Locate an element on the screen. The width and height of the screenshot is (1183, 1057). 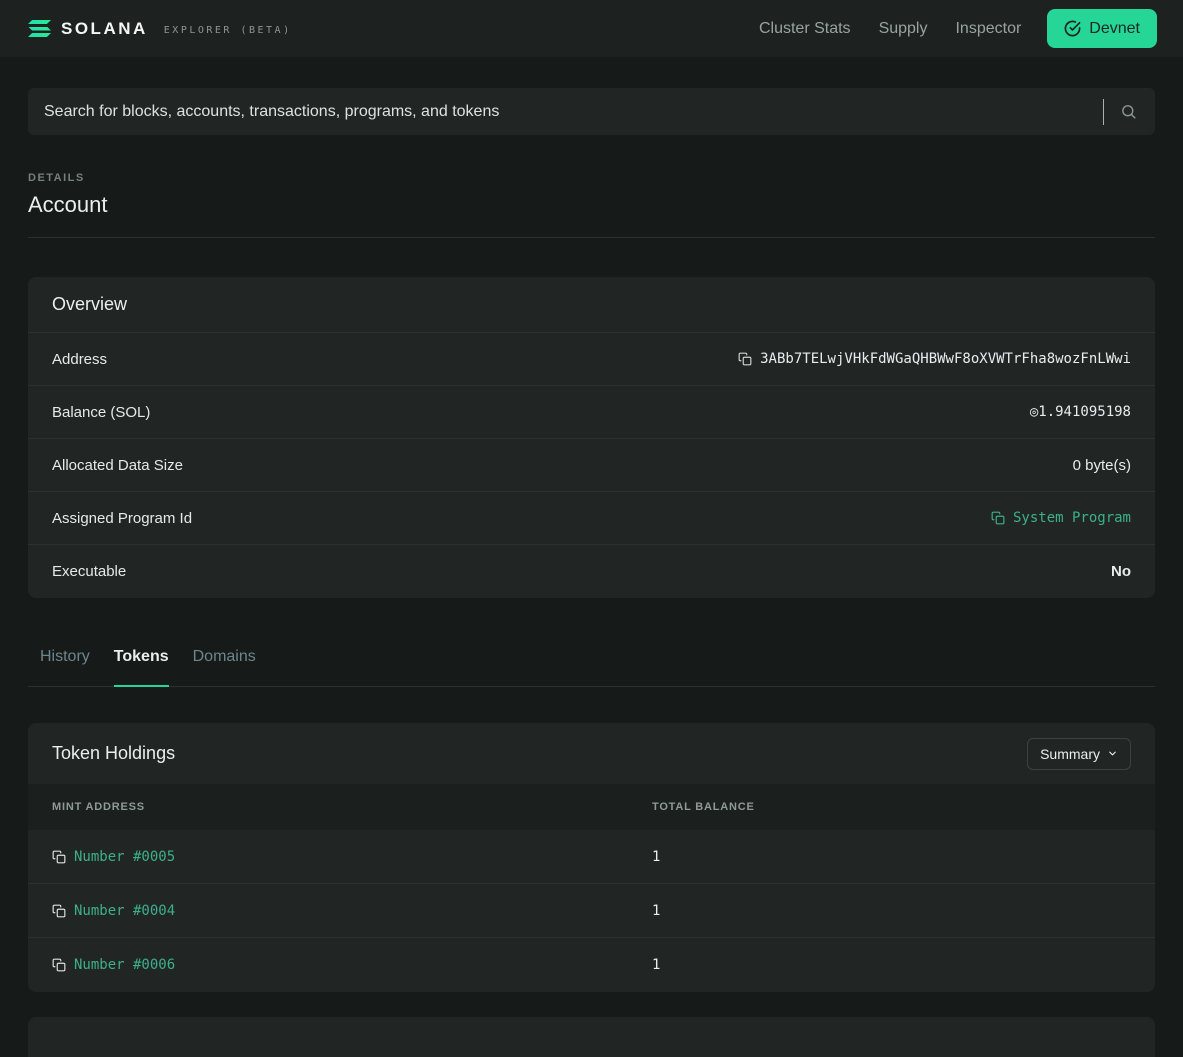
page-title: Account is located at coordinates (68, 204).